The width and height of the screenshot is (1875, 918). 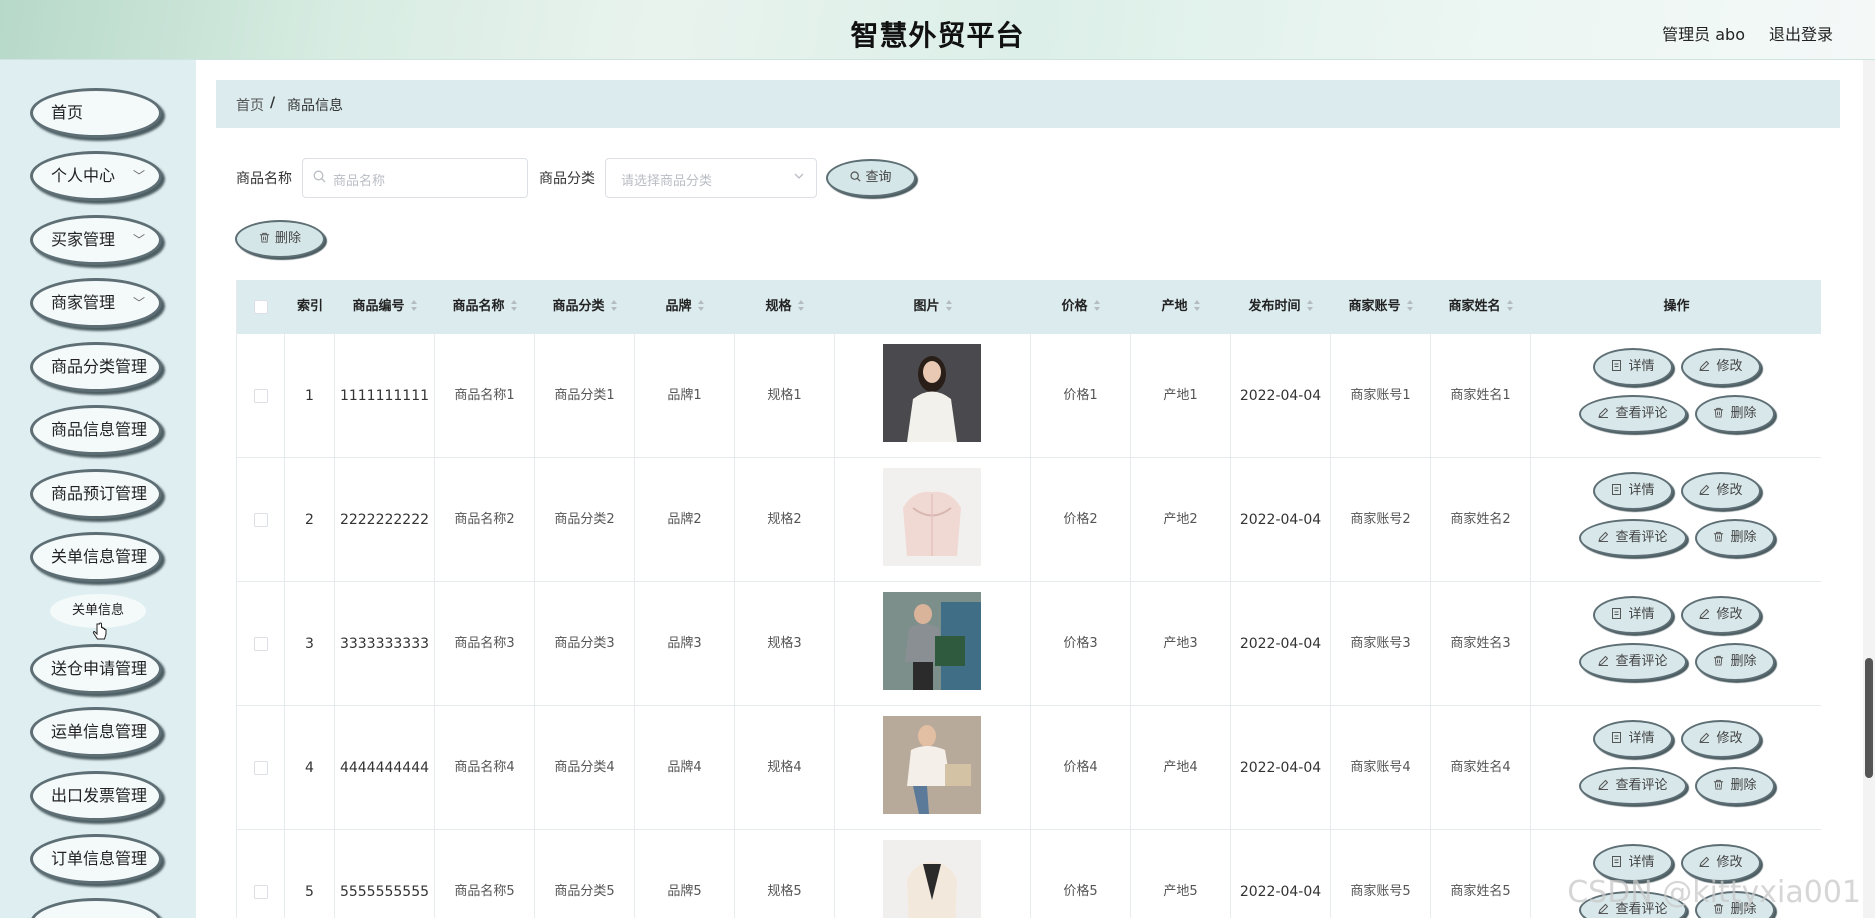 What do you see at coordinates (96, 240) in the screenshot?
I see `sidebar-item-buyer-management: 买家管理 ﹀` at bounding box center [96, 240].